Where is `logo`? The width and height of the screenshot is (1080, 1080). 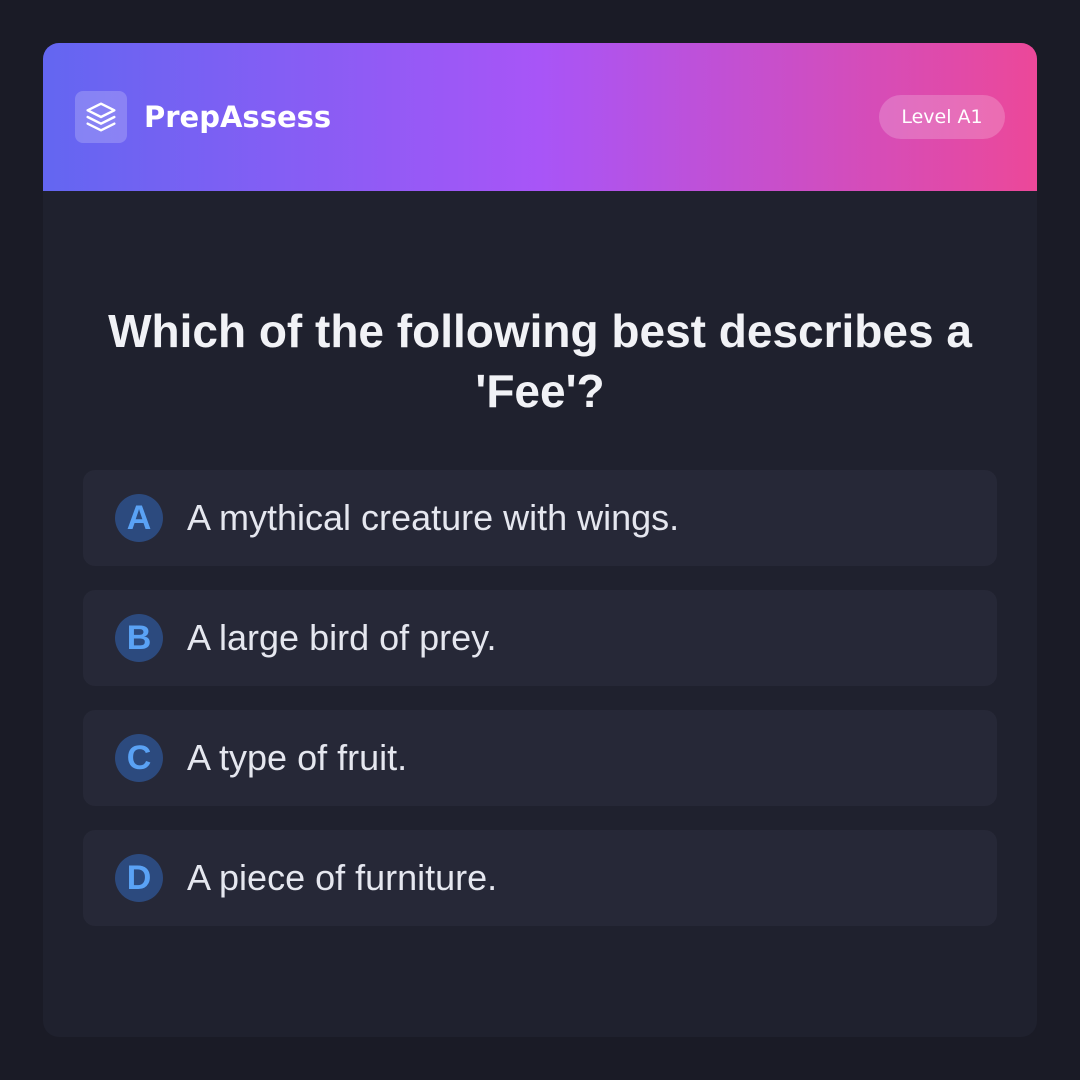
logo is located at coordinates (101, 117).